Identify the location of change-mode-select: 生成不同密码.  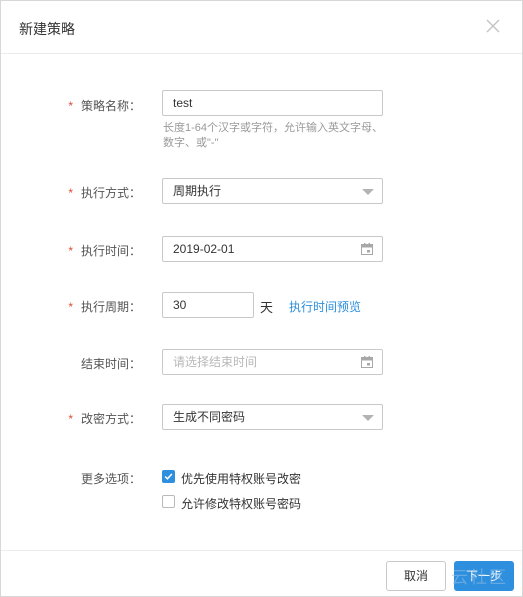
(272, 417).